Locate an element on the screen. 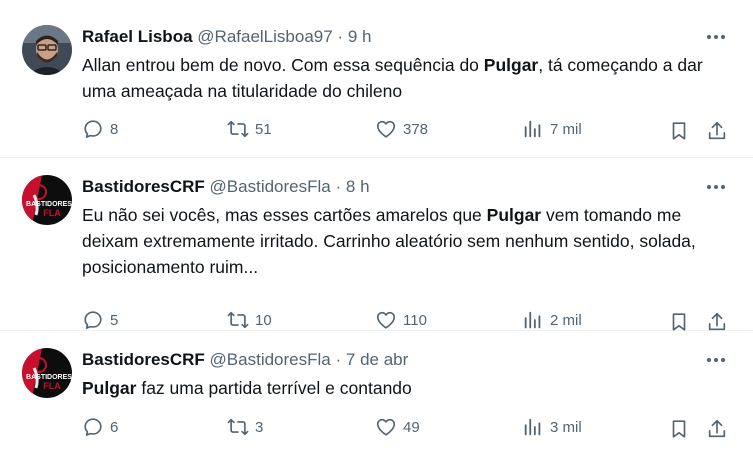 This screenshot has width=753, height=450. reply-button: 8 is located at coordinates (100, 129).